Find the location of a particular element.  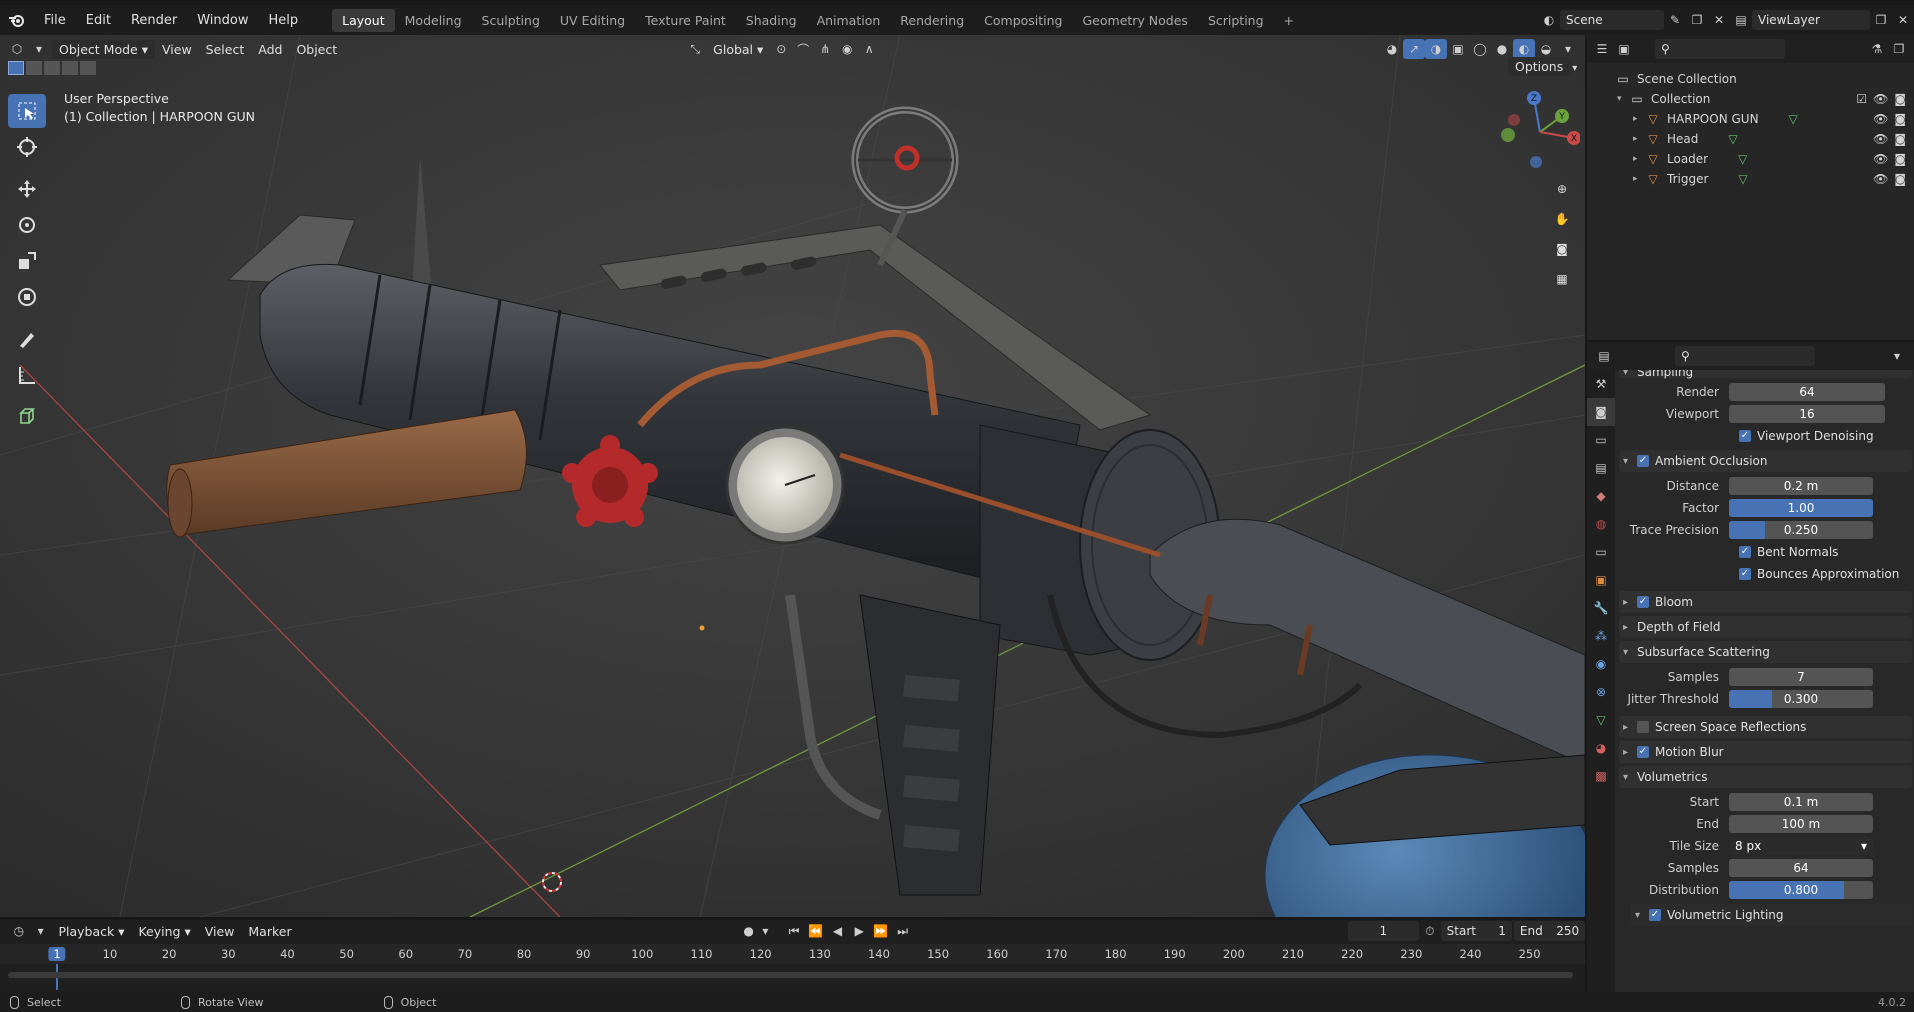

transform-tool is located at coordinates (27, 297).